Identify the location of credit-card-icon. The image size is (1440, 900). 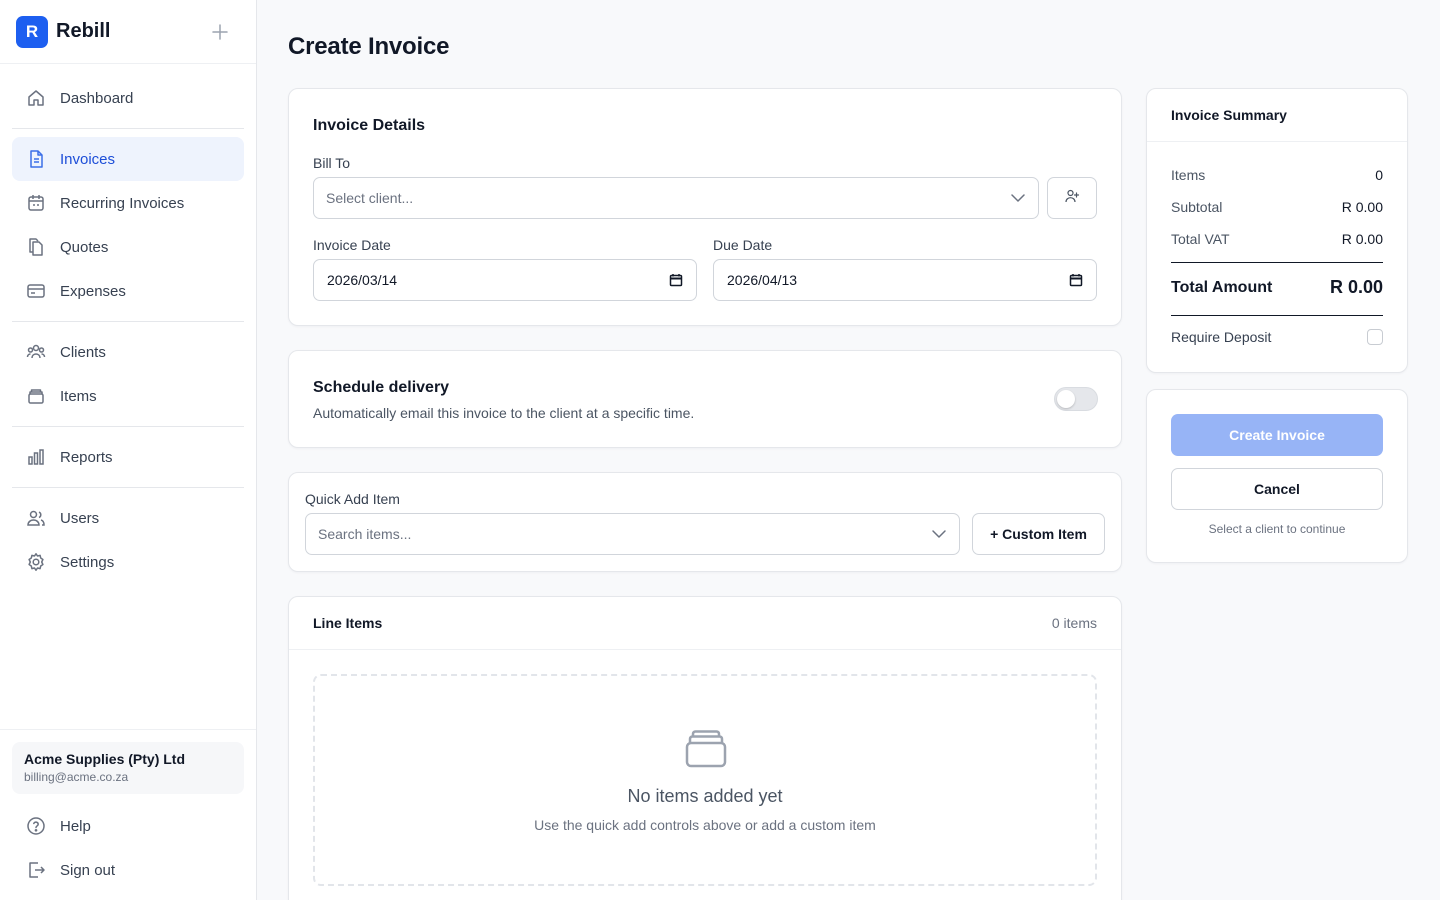
(36, 291).